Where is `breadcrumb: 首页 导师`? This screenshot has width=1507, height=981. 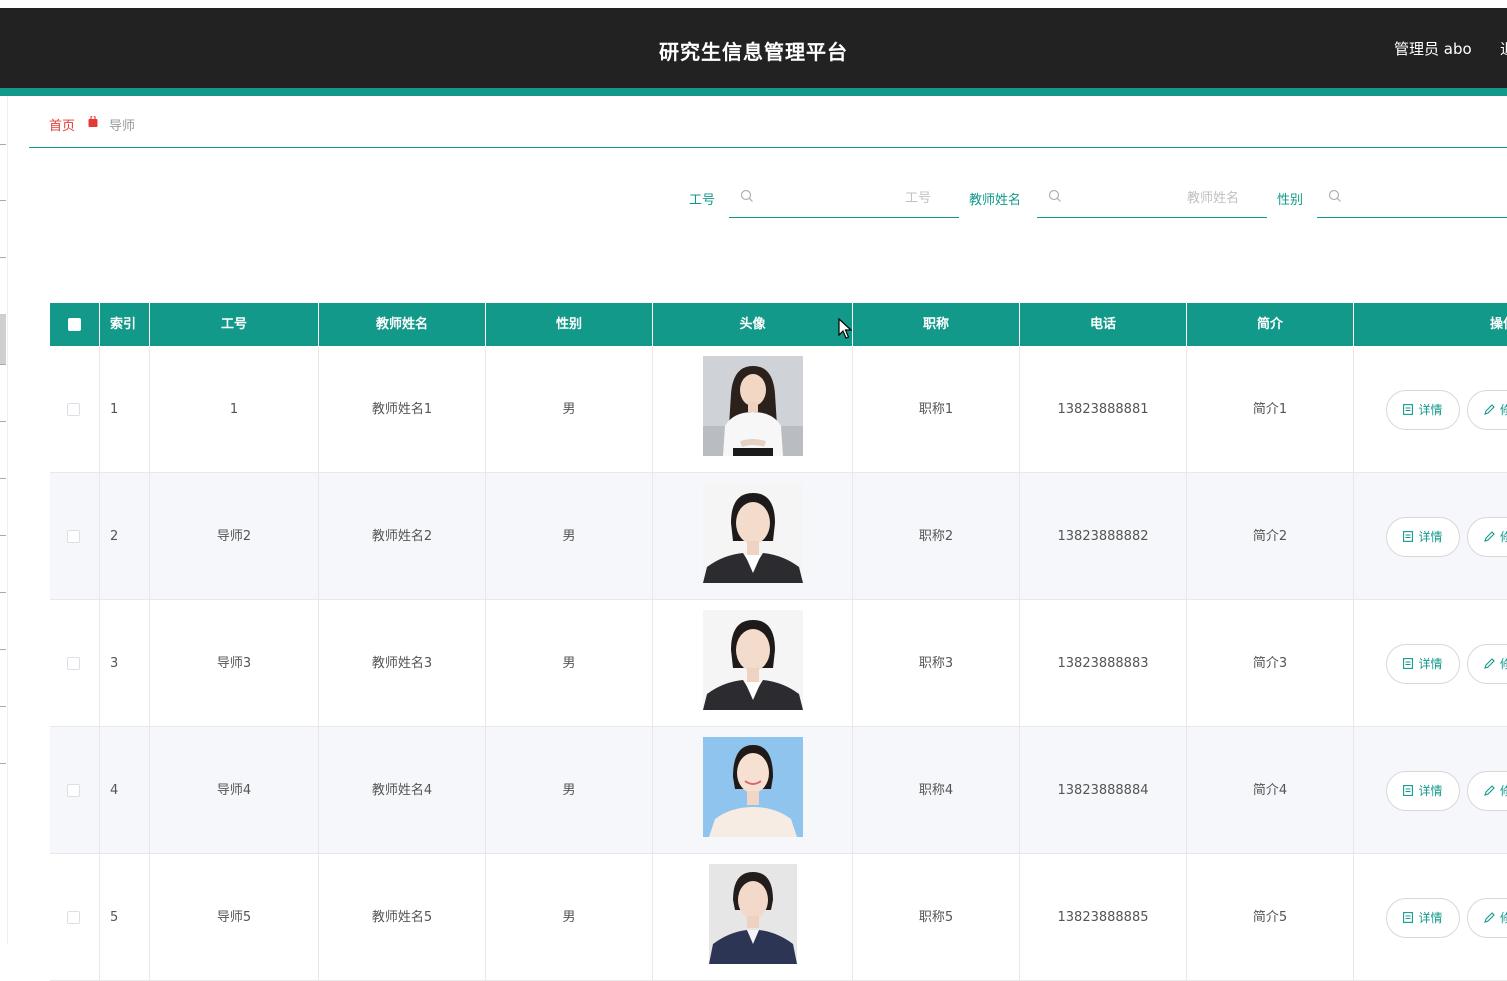 breadcrumb: 首页 导师 is located at coordinates (768, 123).